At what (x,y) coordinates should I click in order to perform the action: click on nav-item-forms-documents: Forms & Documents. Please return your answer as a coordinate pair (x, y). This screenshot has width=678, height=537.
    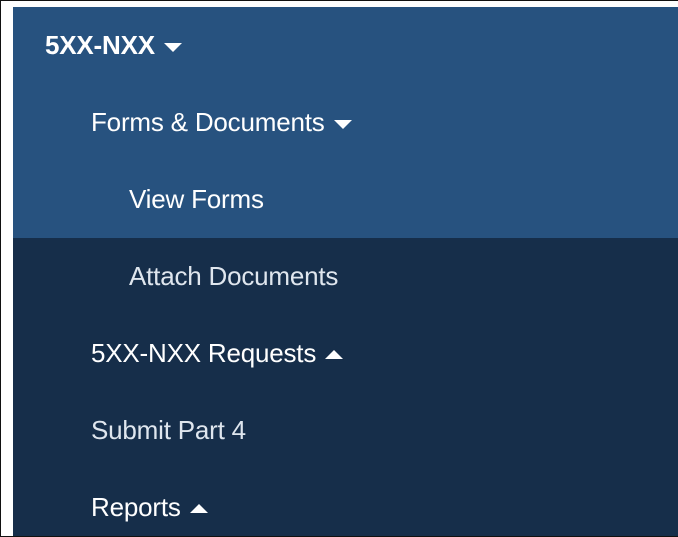
    Looking at the image, I should click on (345, 122).